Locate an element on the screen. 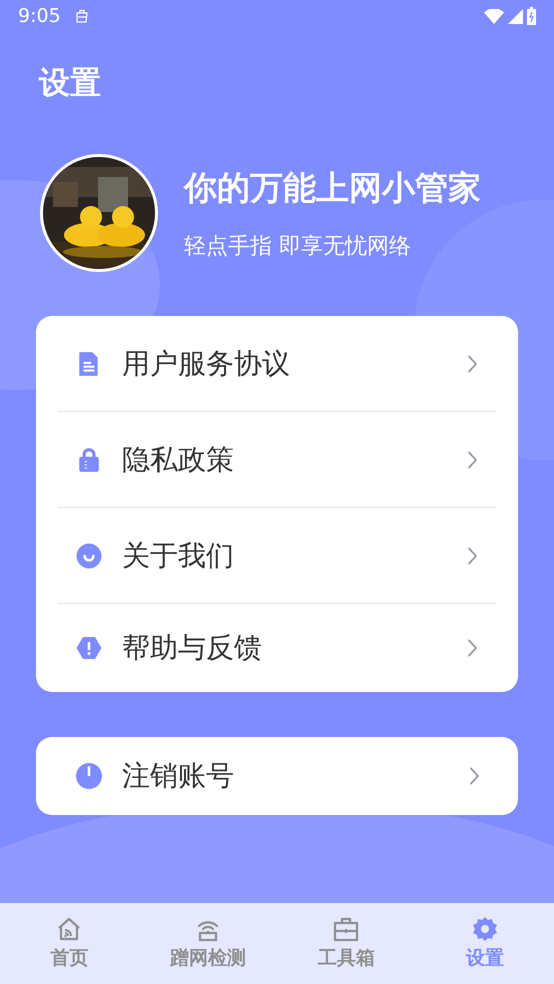 The image size is (554, 984). menu-item: 关于我们 is located at coordinates (277, 556).